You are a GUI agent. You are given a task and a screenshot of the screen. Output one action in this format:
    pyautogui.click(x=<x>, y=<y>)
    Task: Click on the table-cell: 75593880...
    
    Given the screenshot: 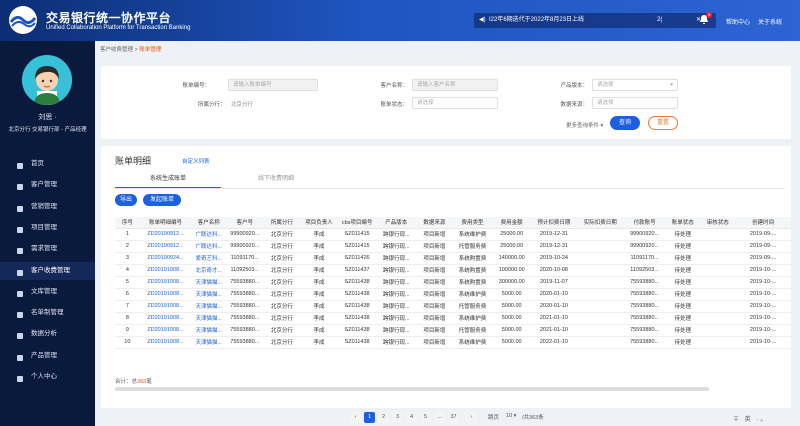 What is the action you would take?
    pyautogui.click(x=245, y=294)
    